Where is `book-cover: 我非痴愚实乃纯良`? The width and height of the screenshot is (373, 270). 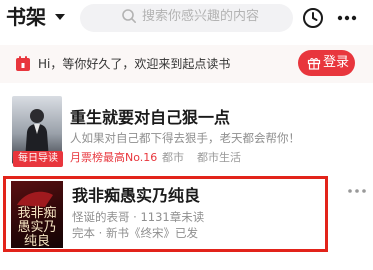
book-cover: 我非痴愚实乃纯良 is located at coordinates (37, 214).